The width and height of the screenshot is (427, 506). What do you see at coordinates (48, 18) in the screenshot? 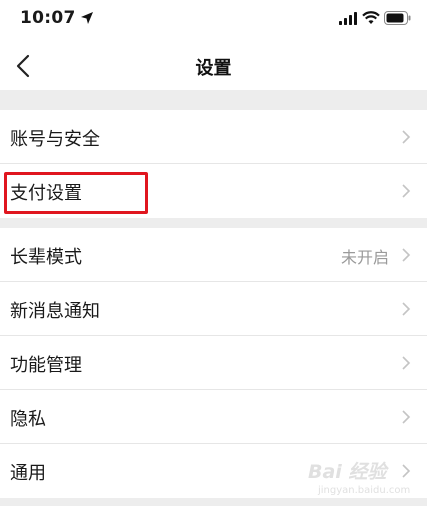
I see `status-time: 10:07` at bounding box center [48, 18].